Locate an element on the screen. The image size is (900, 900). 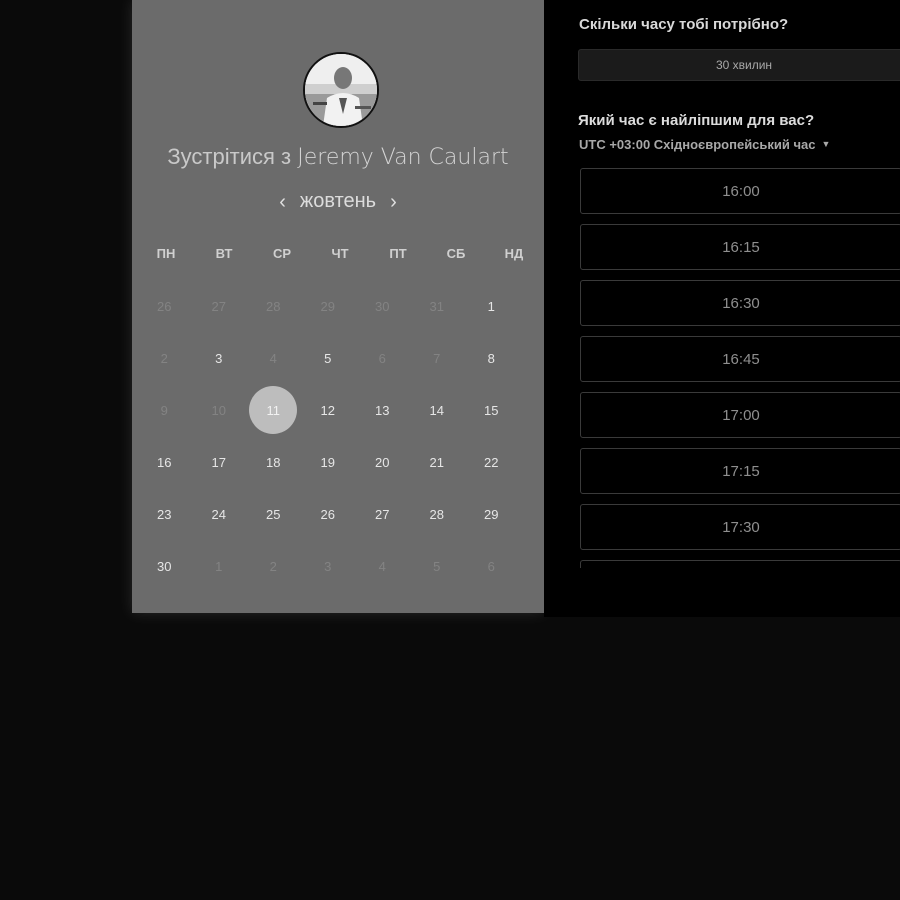
timezone-label: UTC +03:00 Східноєвропейський час is located at coordinates (697, 144).